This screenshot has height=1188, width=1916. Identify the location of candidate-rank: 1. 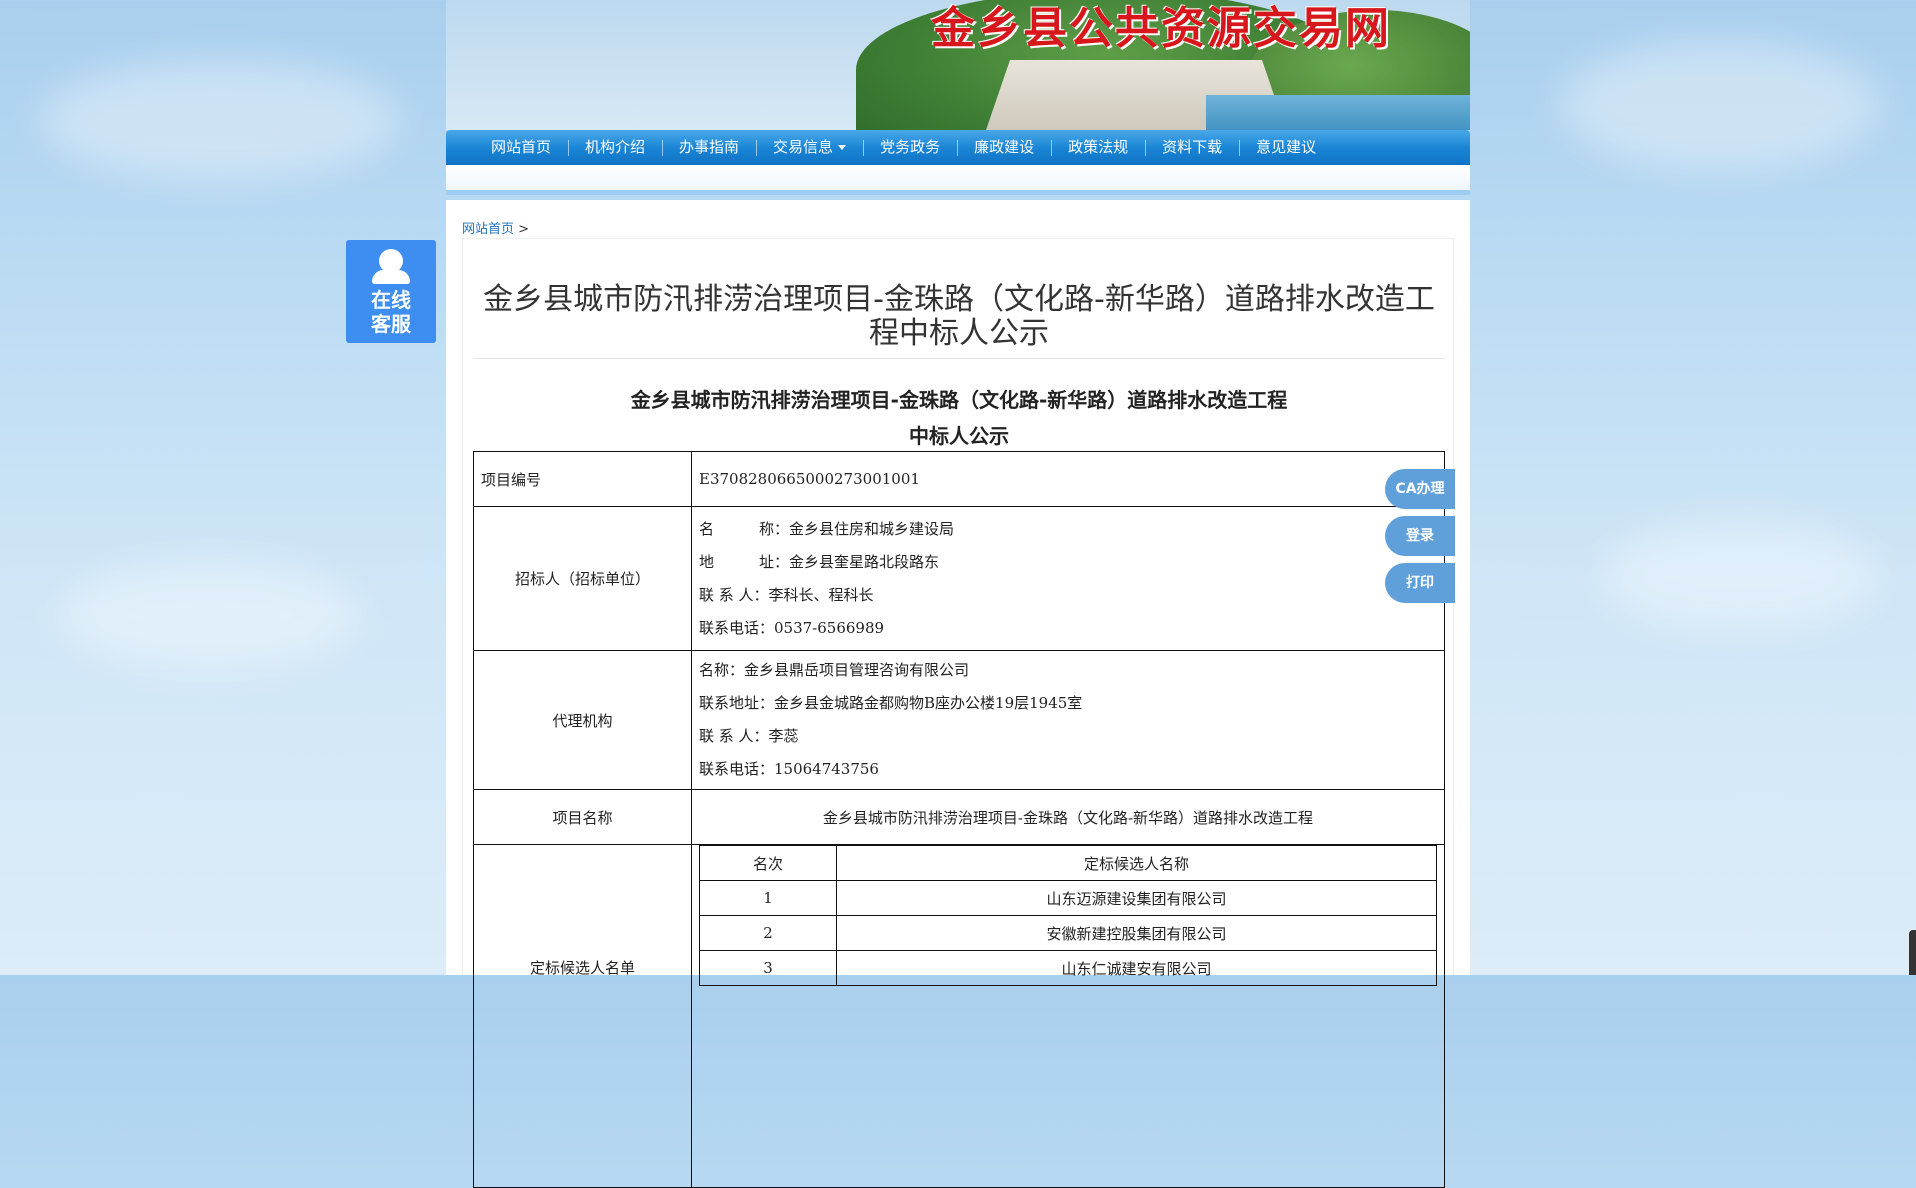
(768, 898).